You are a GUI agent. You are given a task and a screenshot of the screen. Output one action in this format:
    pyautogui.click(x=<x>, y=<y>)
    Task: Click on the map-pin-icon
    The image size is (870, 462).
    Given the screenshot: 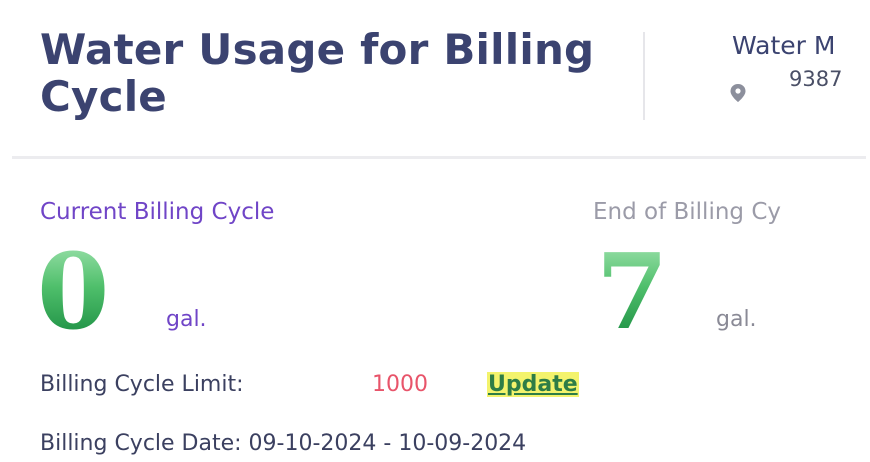 What is the action you would take?
    pyautogui.click(x=738, y=93)
    